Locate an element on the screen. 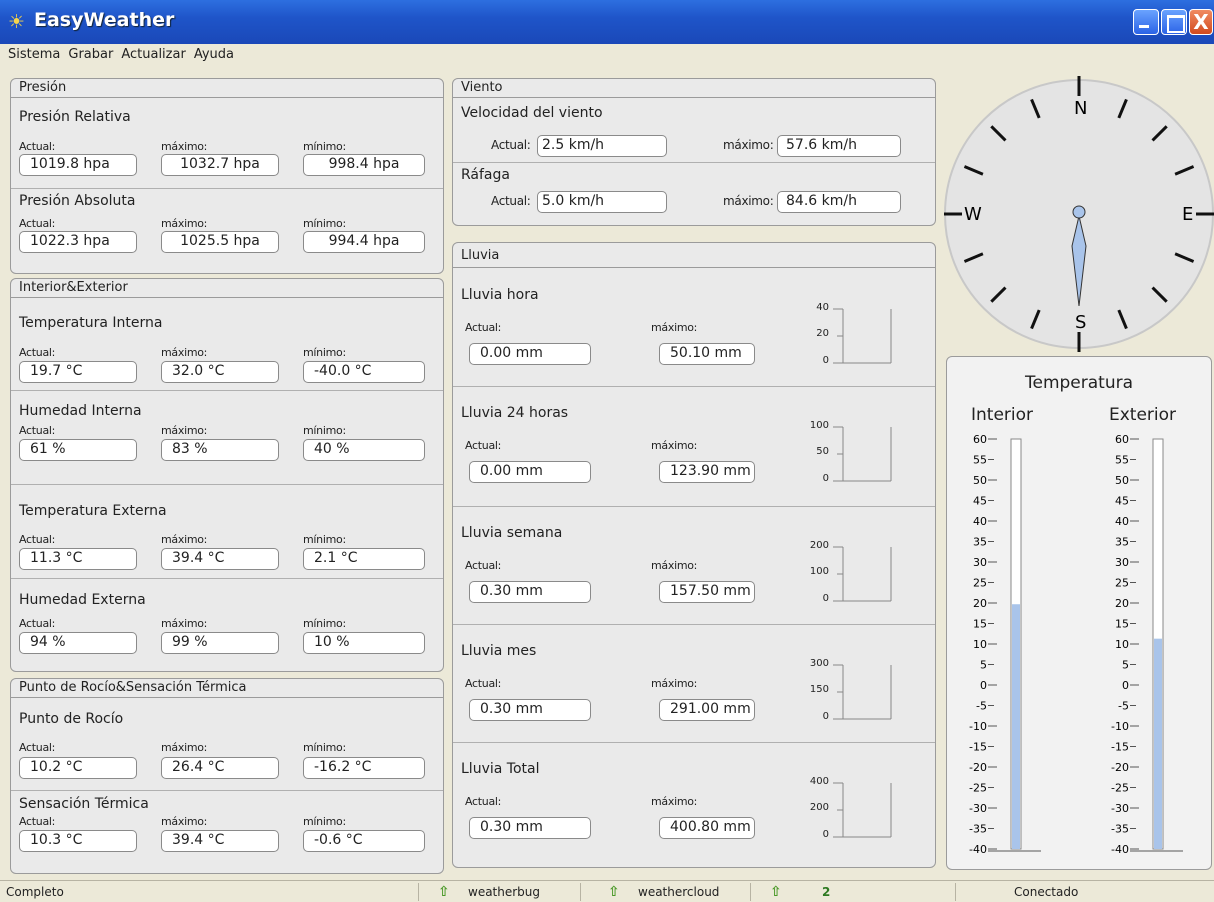  rocio-title: Punto de Rocío&Sensación Térmica is located at coordinates (227, 688).